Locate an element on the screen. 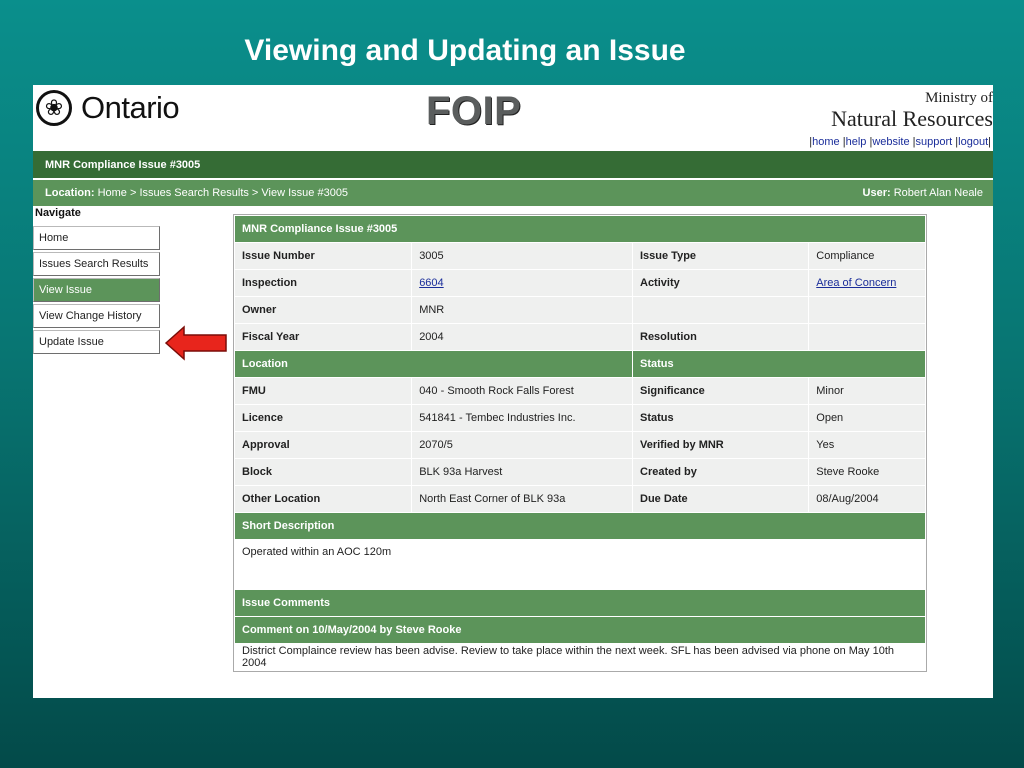  owner-label: Owner is located at coordinates (323, 310).